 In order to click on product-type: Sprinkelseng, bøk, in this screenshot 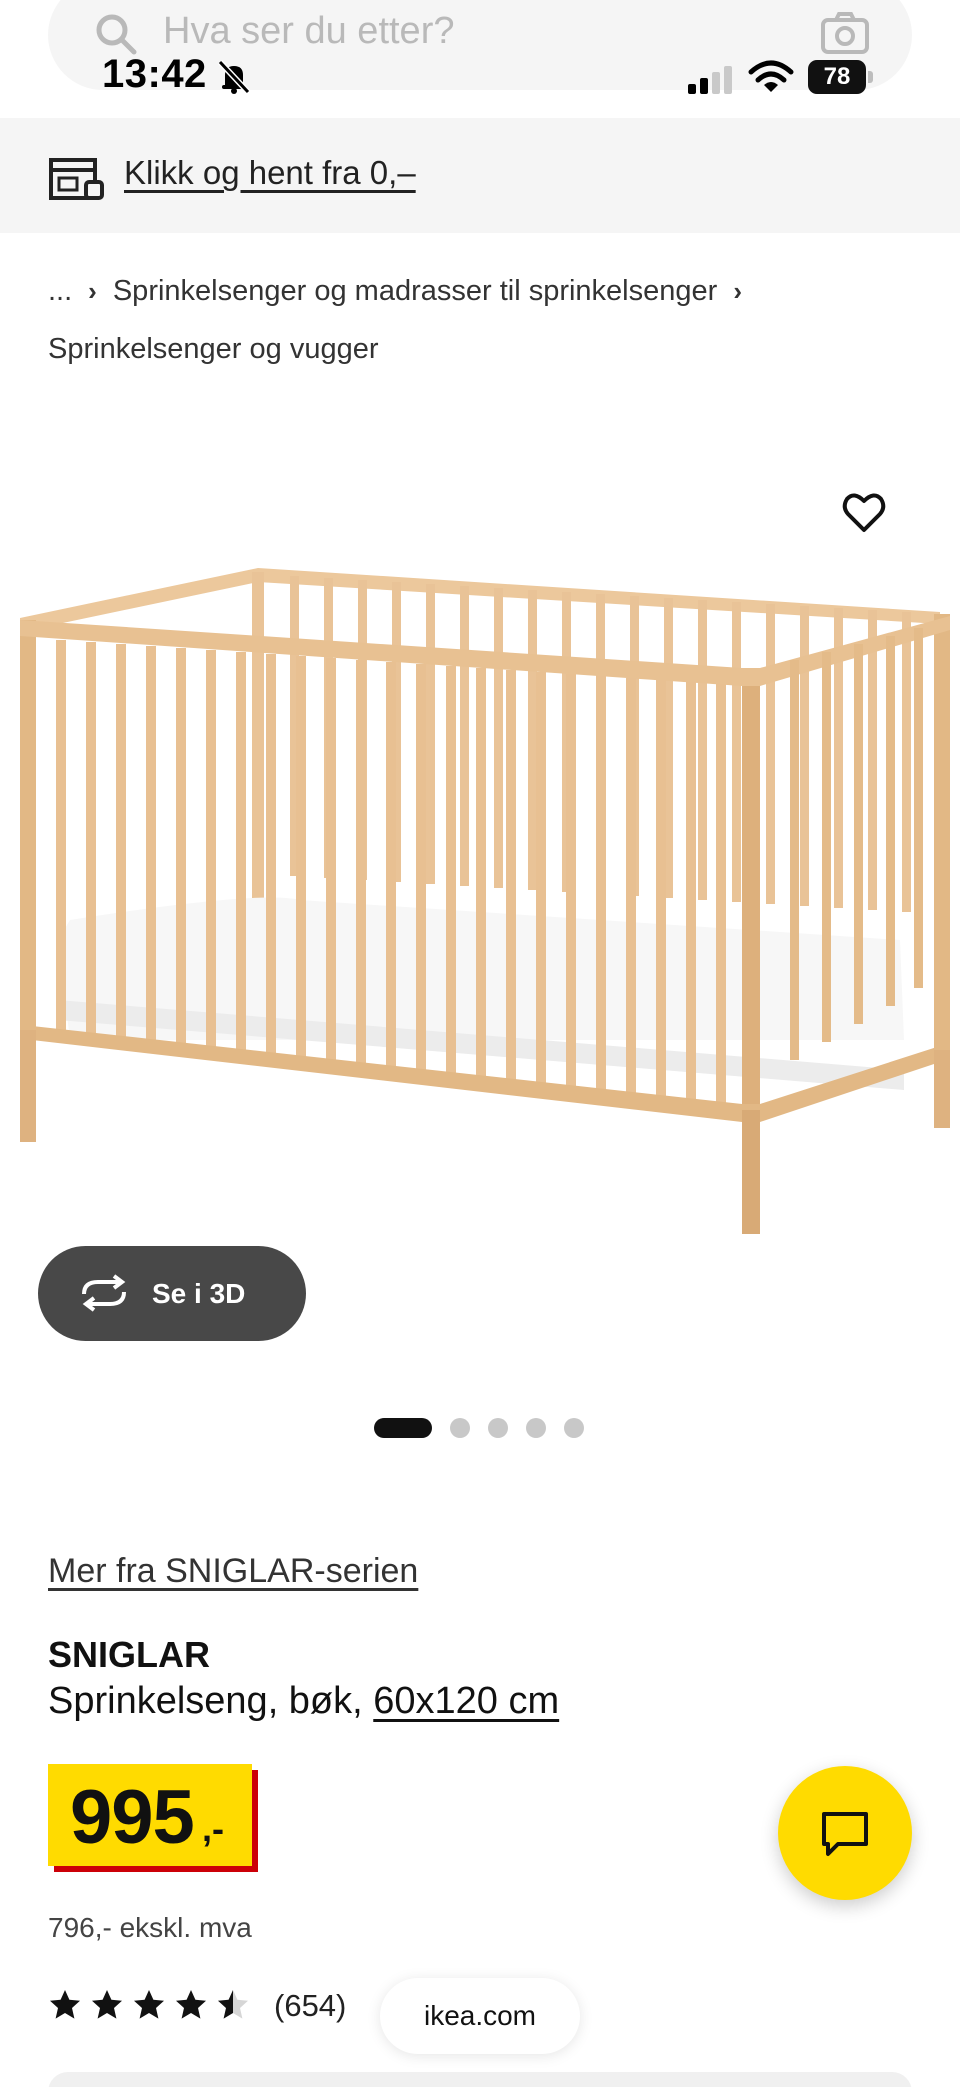, I will do `click(211, 1701)`.